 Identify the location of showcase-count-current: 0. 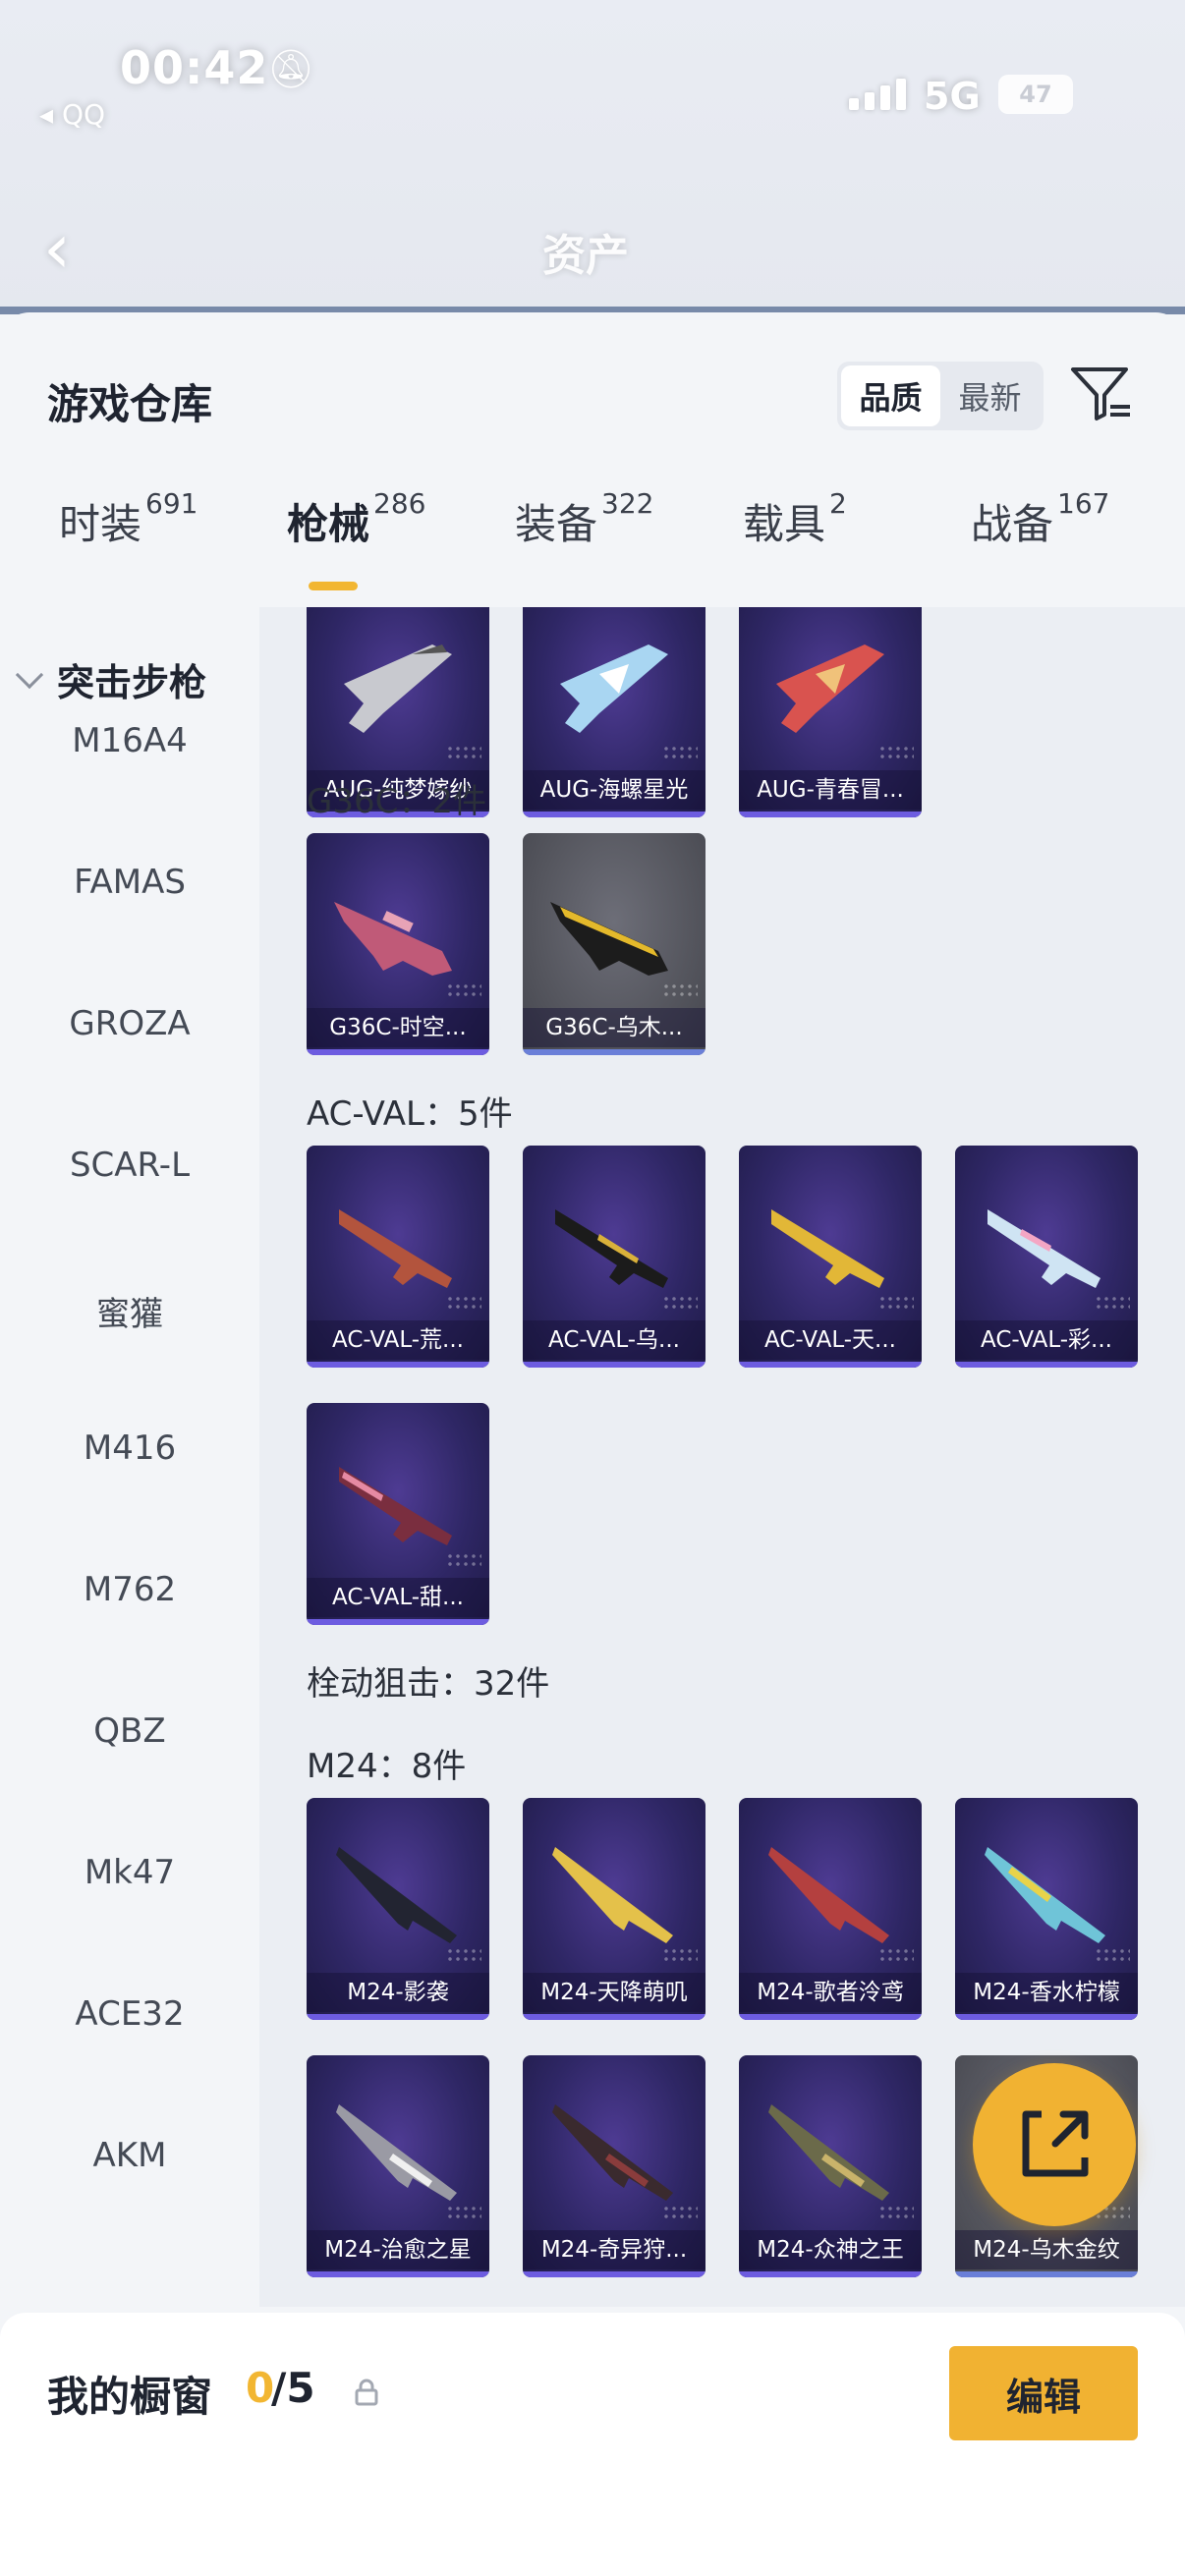
(260, 2388).